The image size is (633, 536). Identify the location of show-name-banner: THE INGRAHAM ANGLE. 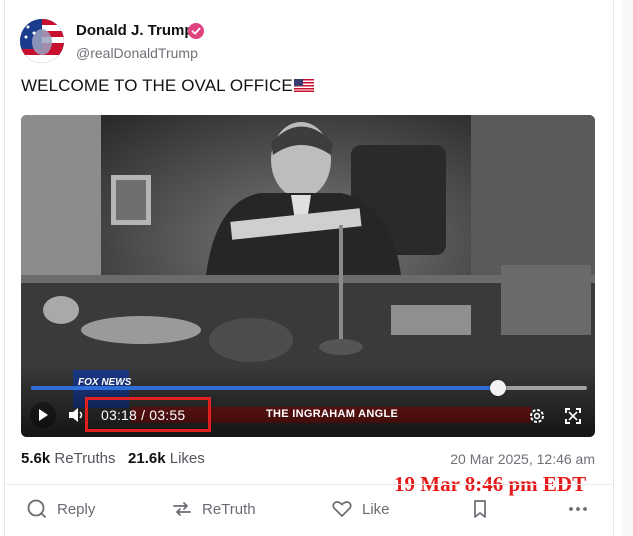
(332, 414).